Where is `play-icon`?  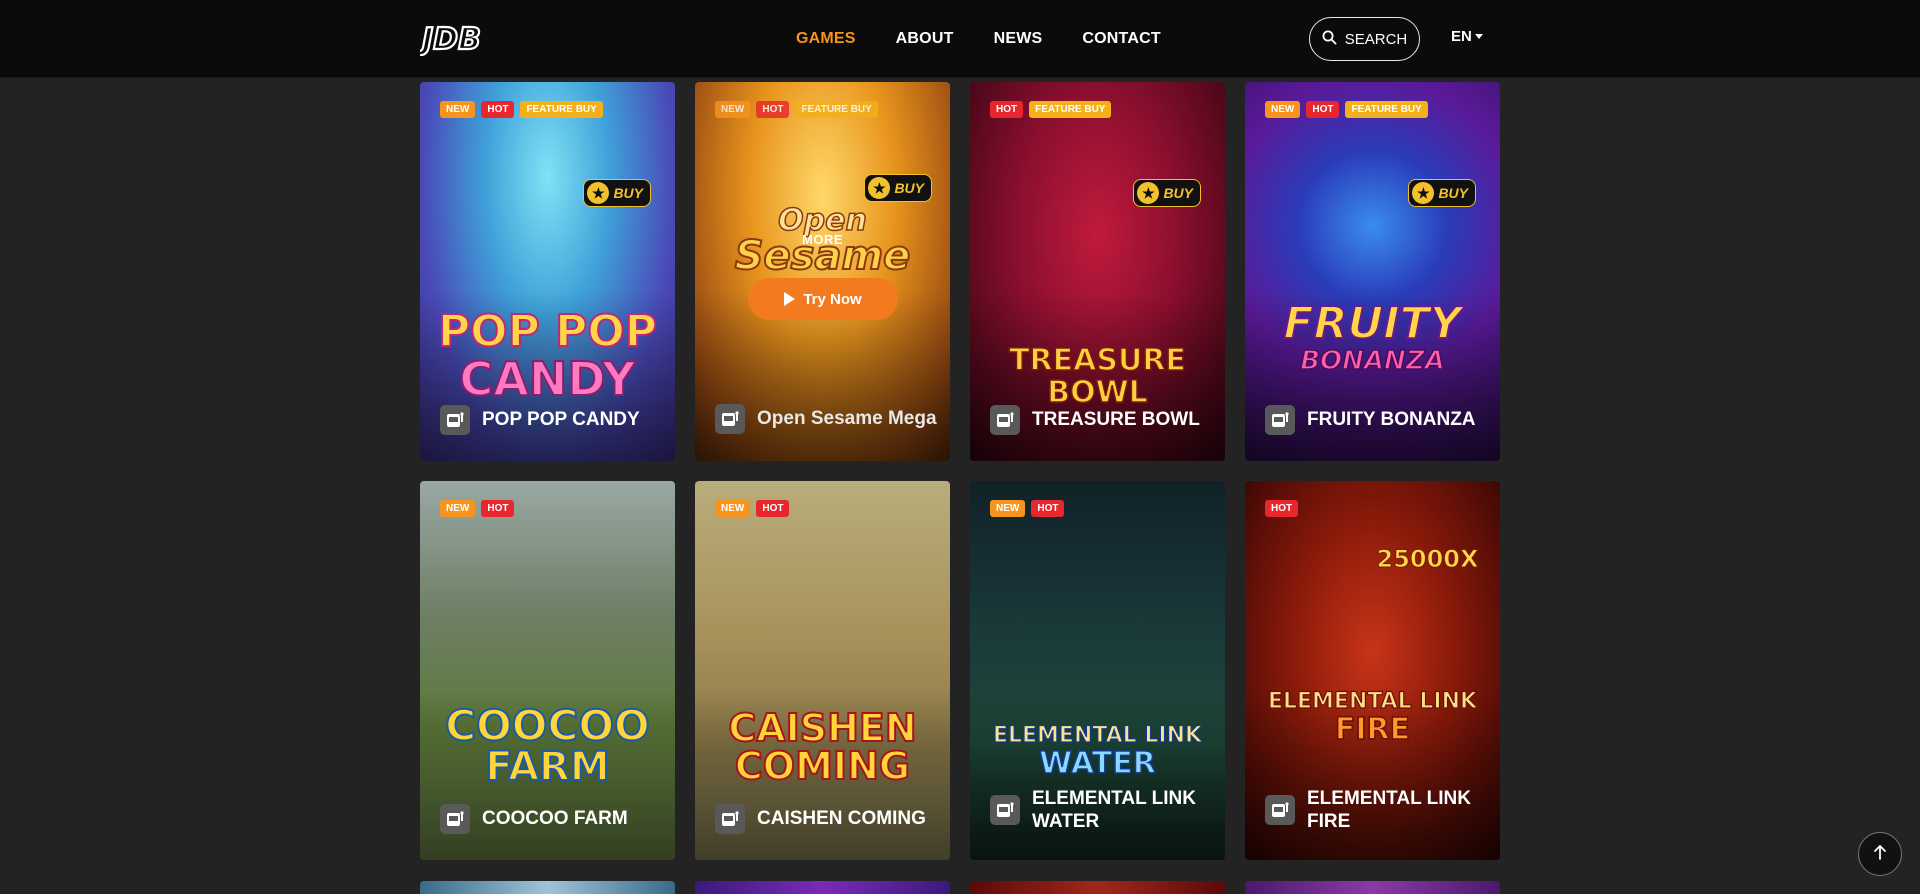 play-icon is located at coordinates (790, 299).